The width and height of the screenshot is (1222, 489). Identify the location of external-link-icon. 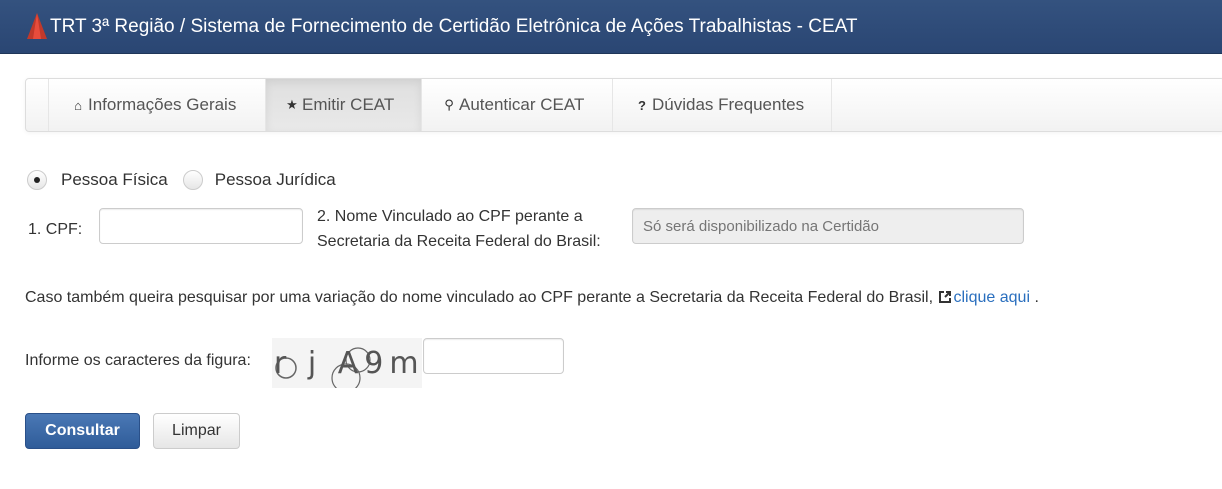
(944, 297).